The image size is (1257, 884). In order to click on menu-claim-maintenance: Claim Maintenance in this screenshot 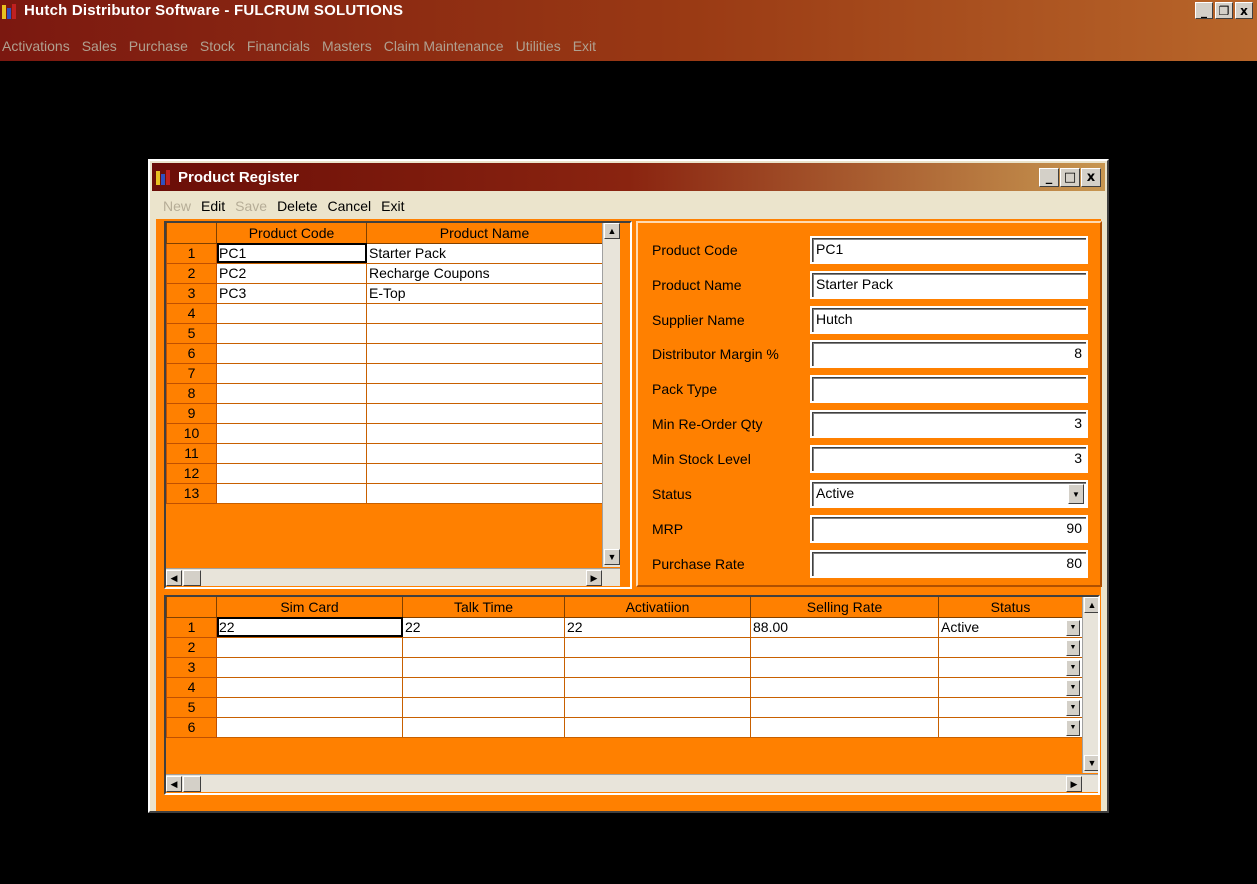, I will do `click(444, 46)`.